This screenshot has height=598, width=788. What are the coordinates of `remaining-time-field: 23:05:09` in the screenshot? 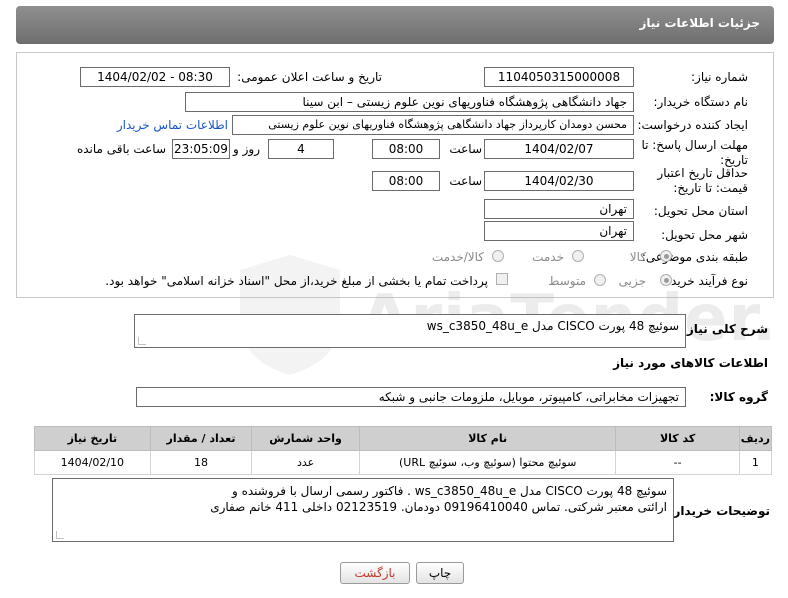 It's located at (201, 149).